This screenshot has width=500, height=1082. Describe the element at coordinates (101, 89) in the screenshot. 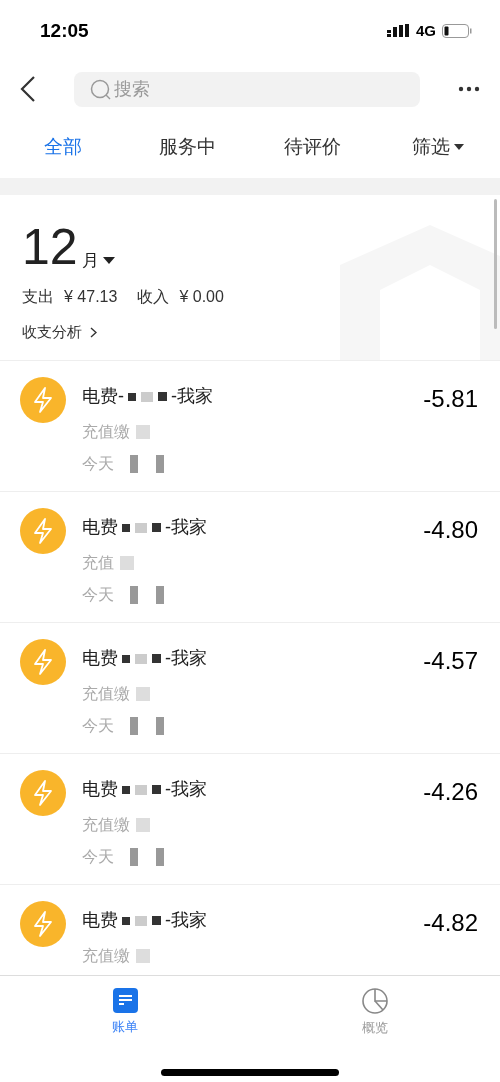

I see `search-icon` at that location.